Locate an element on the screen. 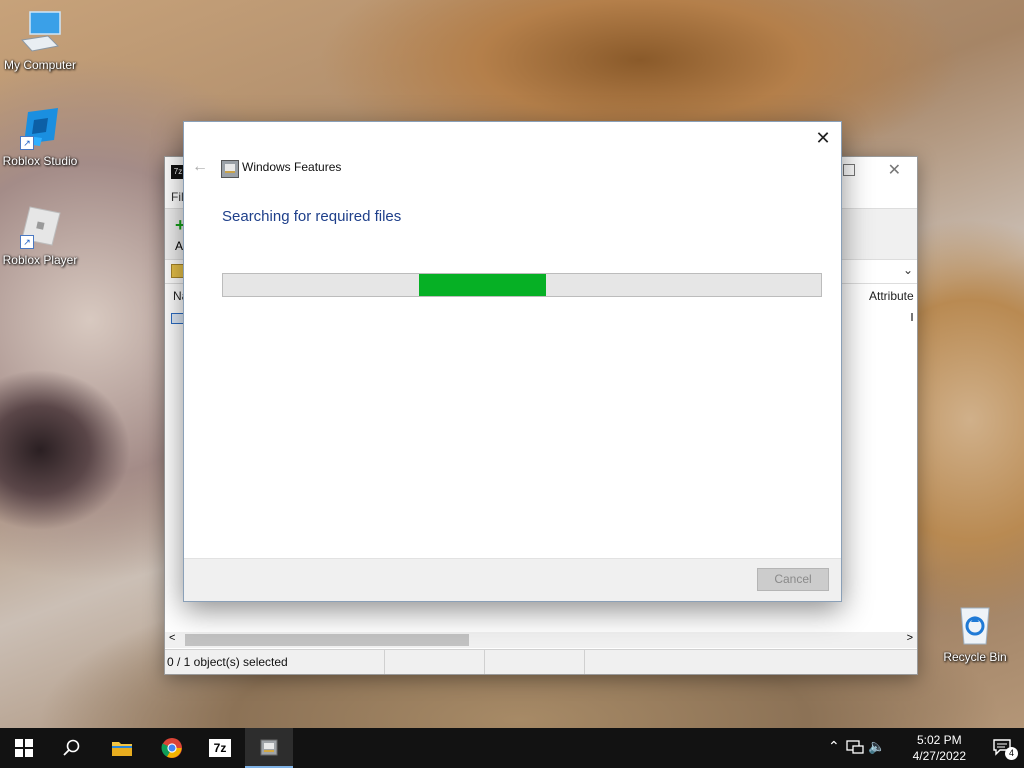  chrome-icon is located at coordinates (171, 748).